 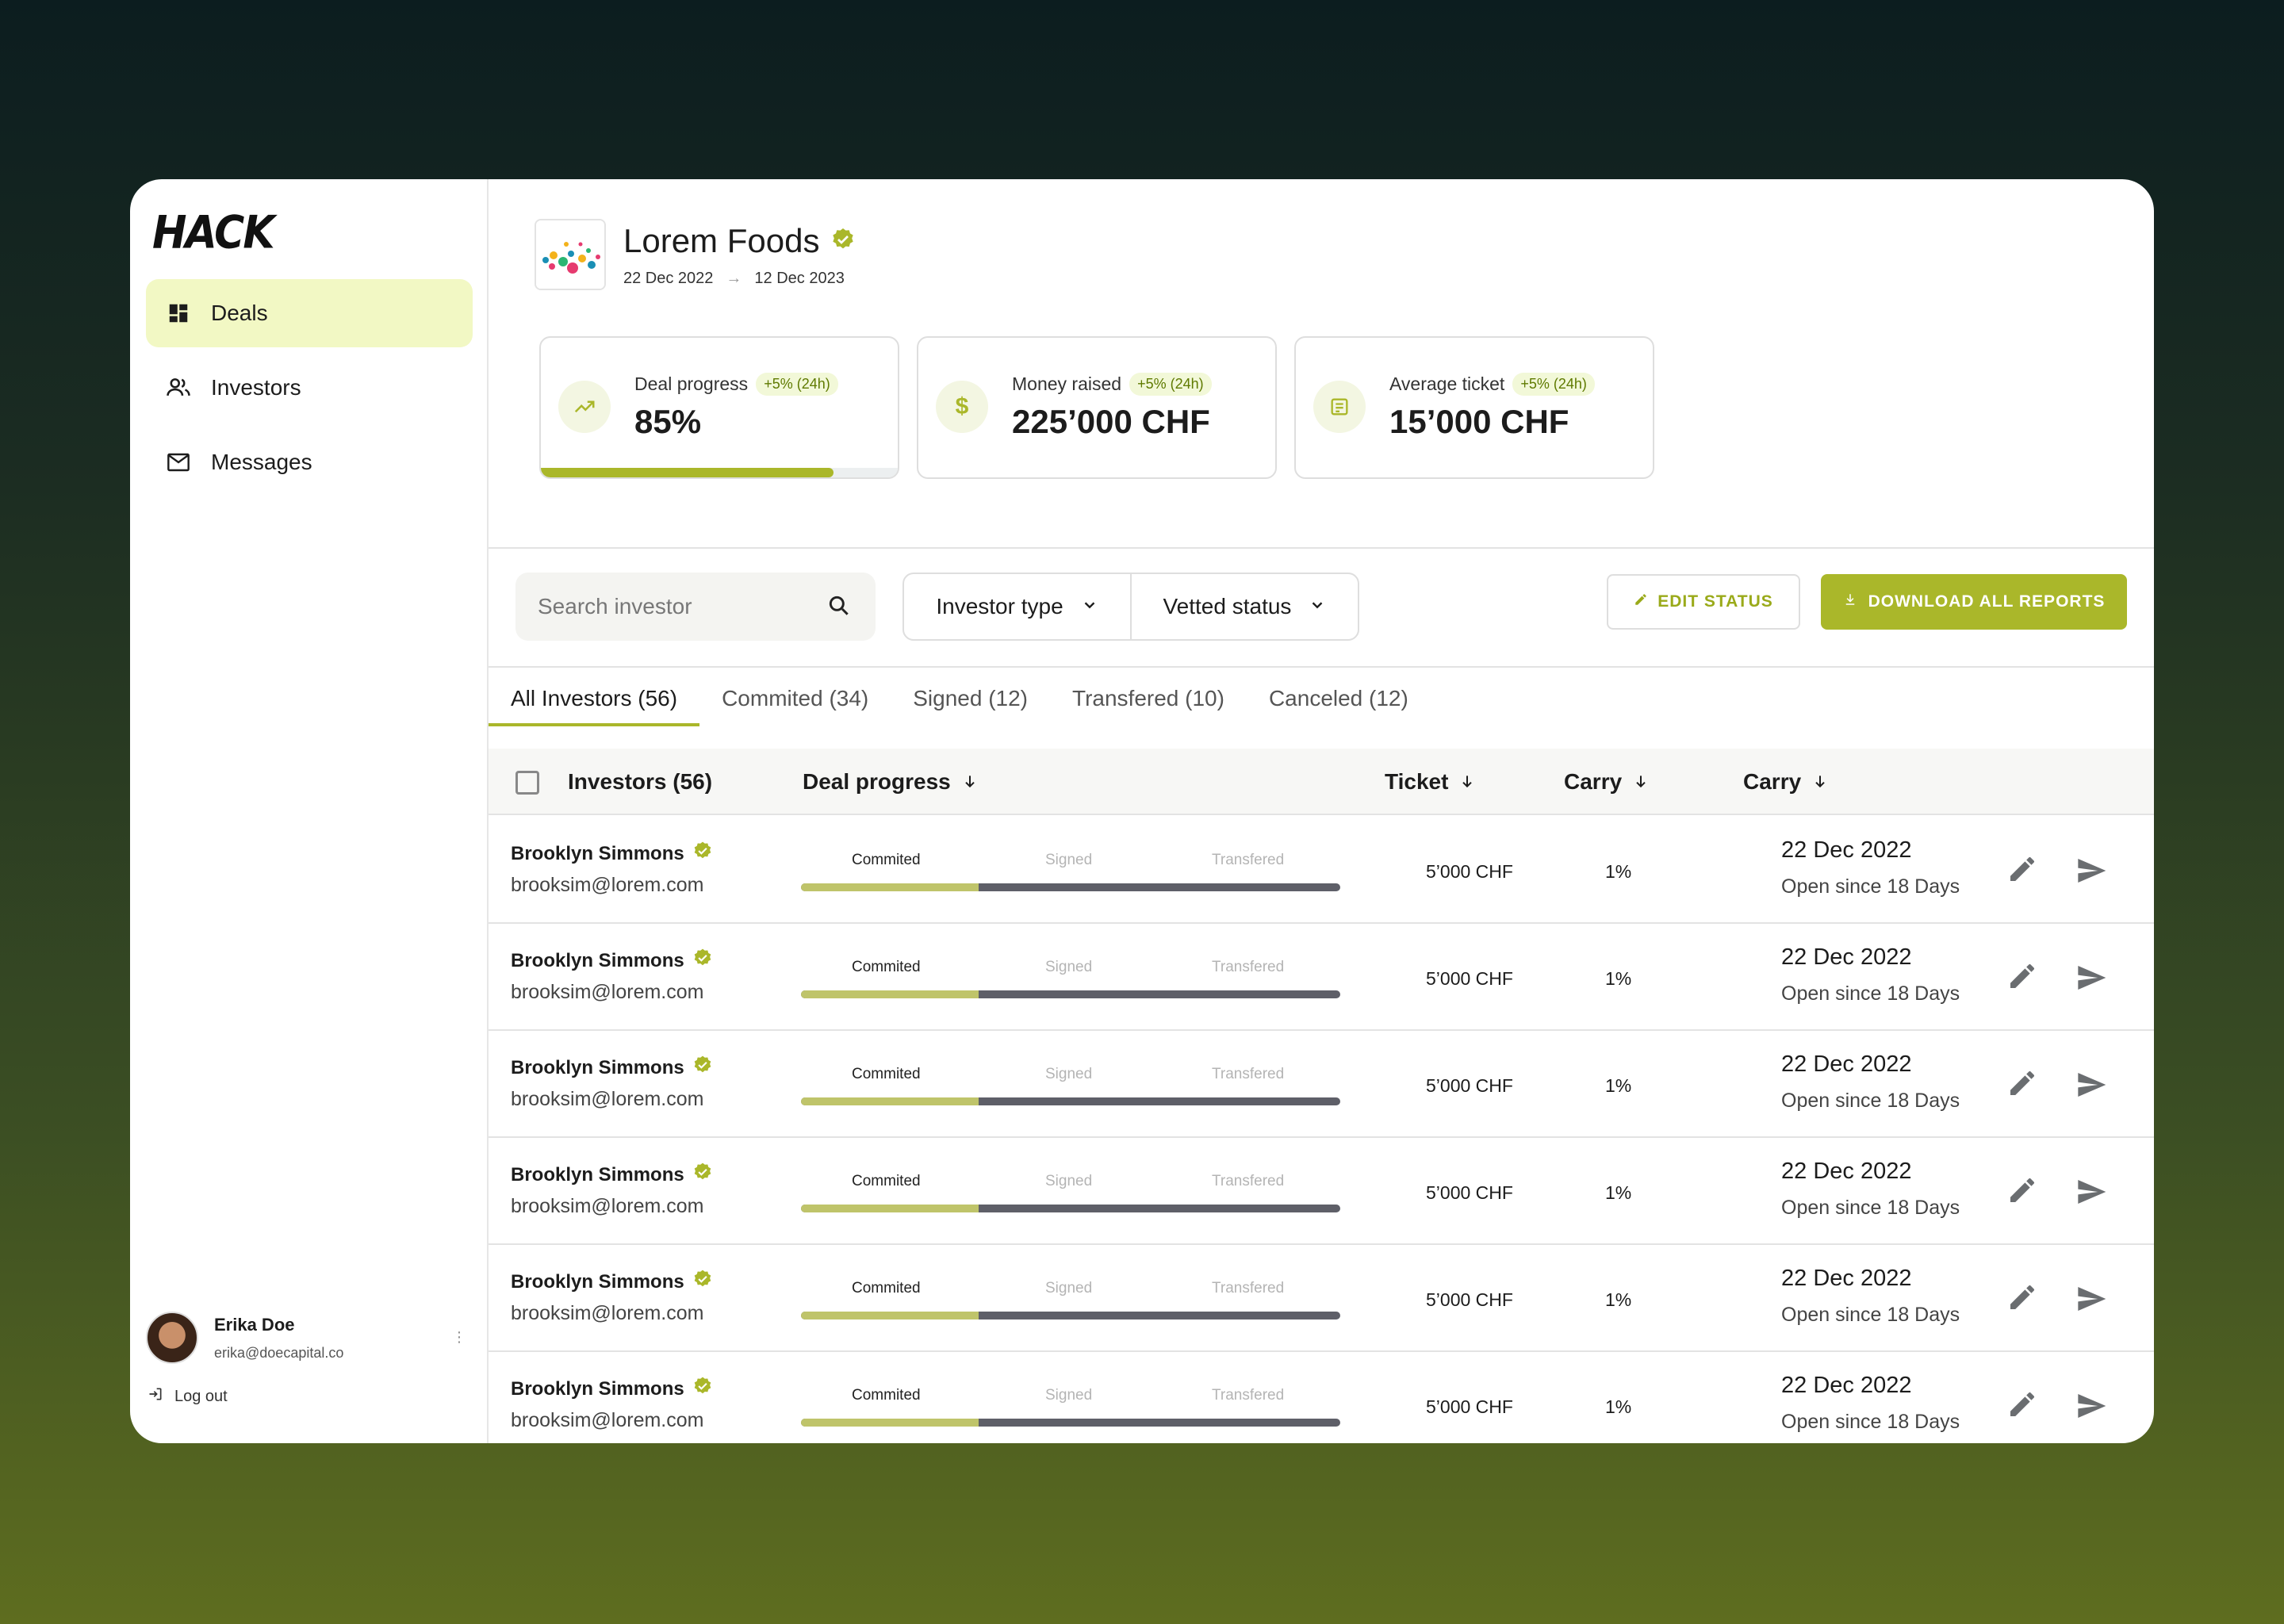 What do you see at coordinates (839, 608) in the screenshot?
I see `search-icon` at bounding box center [839, 608].